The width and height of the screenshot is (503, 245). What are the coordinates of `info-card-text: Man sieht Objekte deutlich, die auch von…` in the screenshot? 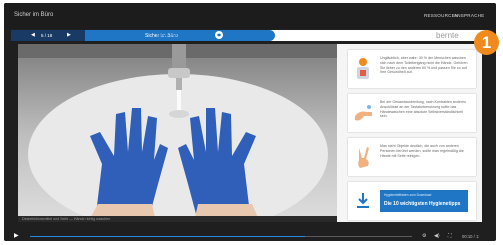 It's located at (422, 151).